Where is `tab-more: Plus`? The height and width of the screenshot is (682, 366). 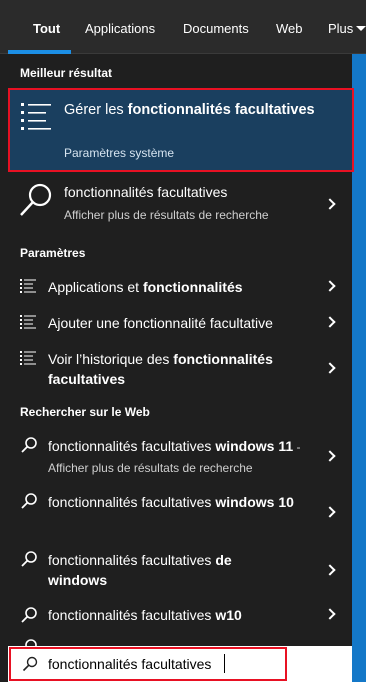
tab-more: Plus is located at coordinates (340, 27).